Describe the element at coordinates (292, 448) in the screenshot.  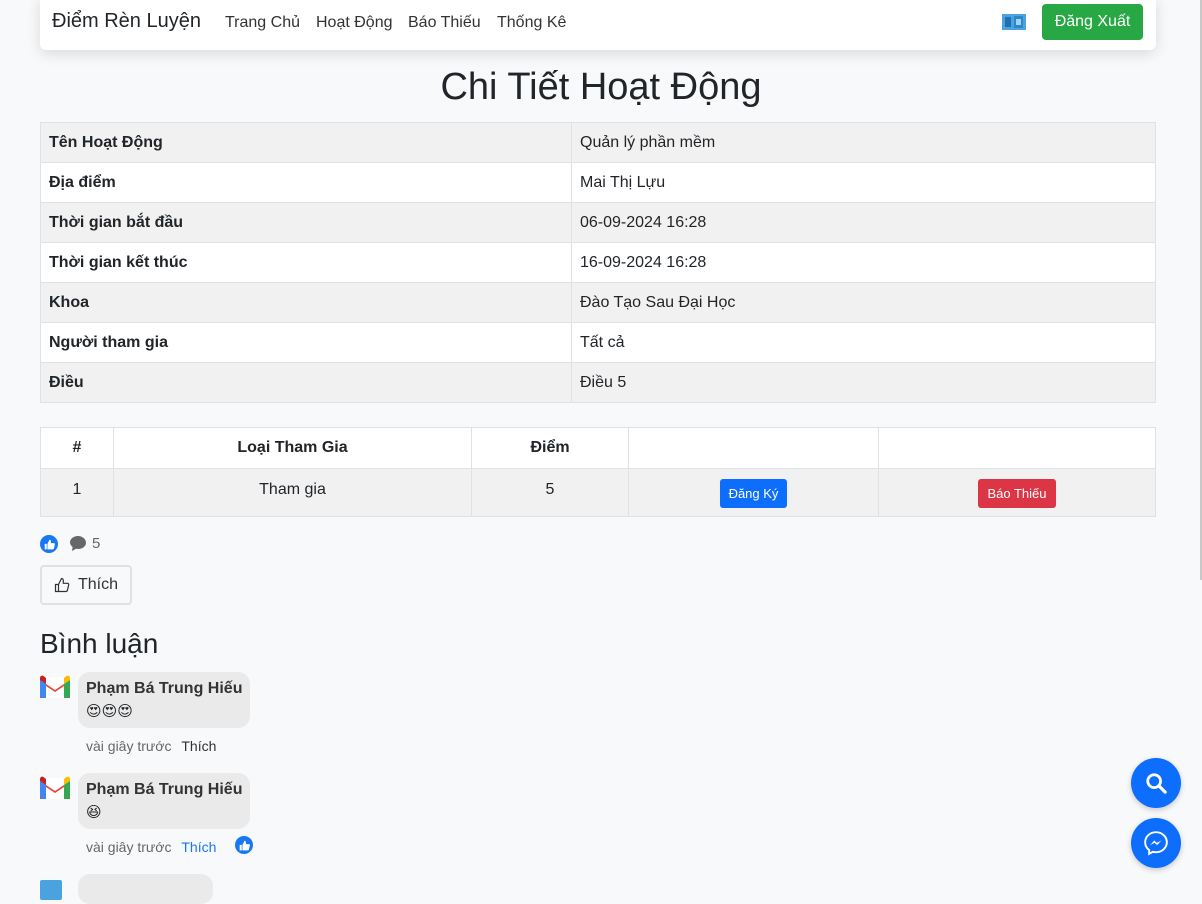
I see `column-header-type: Loại Tham Gia` at that location.